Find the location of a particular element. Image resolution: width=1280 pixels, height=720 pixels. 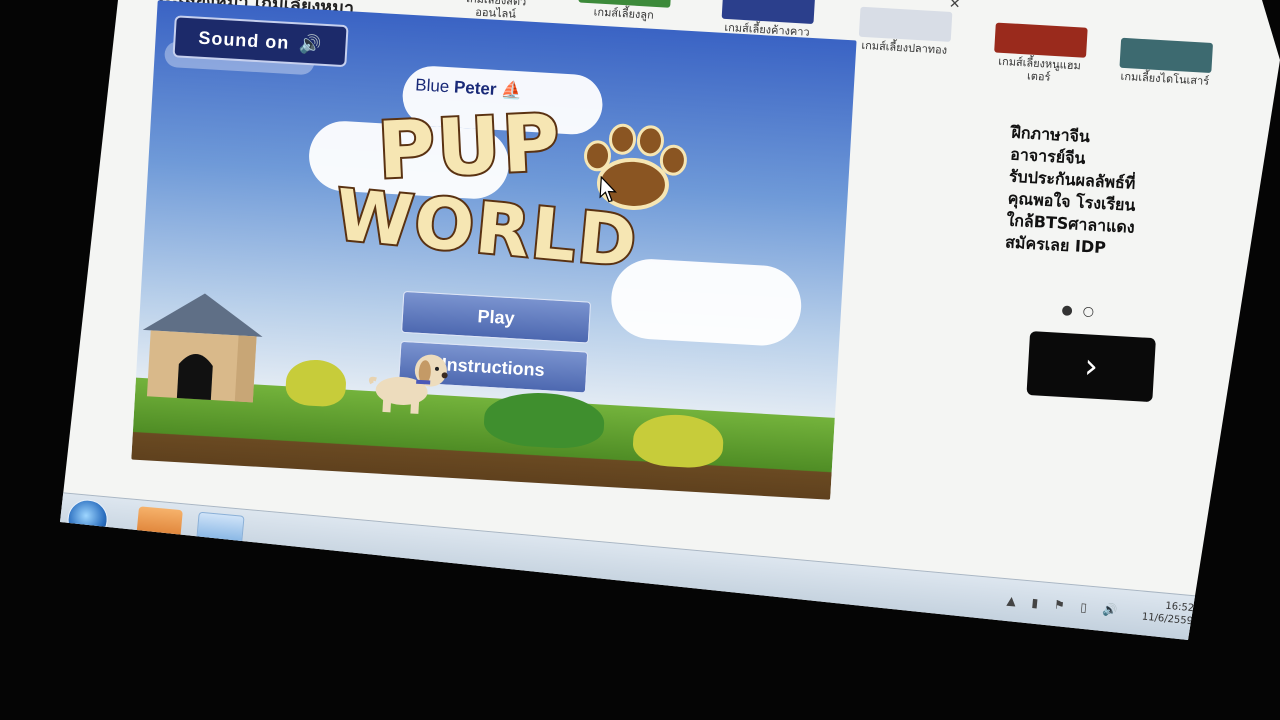

thumb-raise-goldfish: เกมส์เลี้ยงปลาทอง is located at coordinates (905, 31).